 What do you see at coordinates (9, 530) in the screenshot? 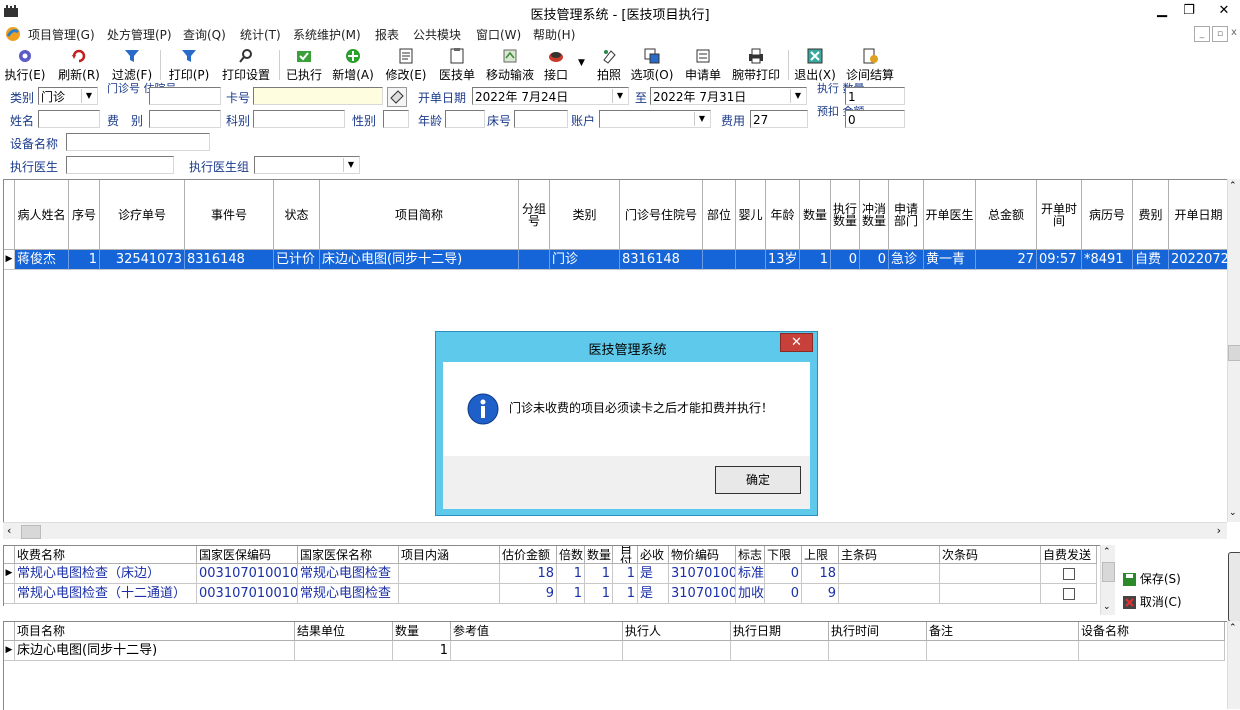
I see `scroll-left-icon: ‹` at bounding box center [9, 530].